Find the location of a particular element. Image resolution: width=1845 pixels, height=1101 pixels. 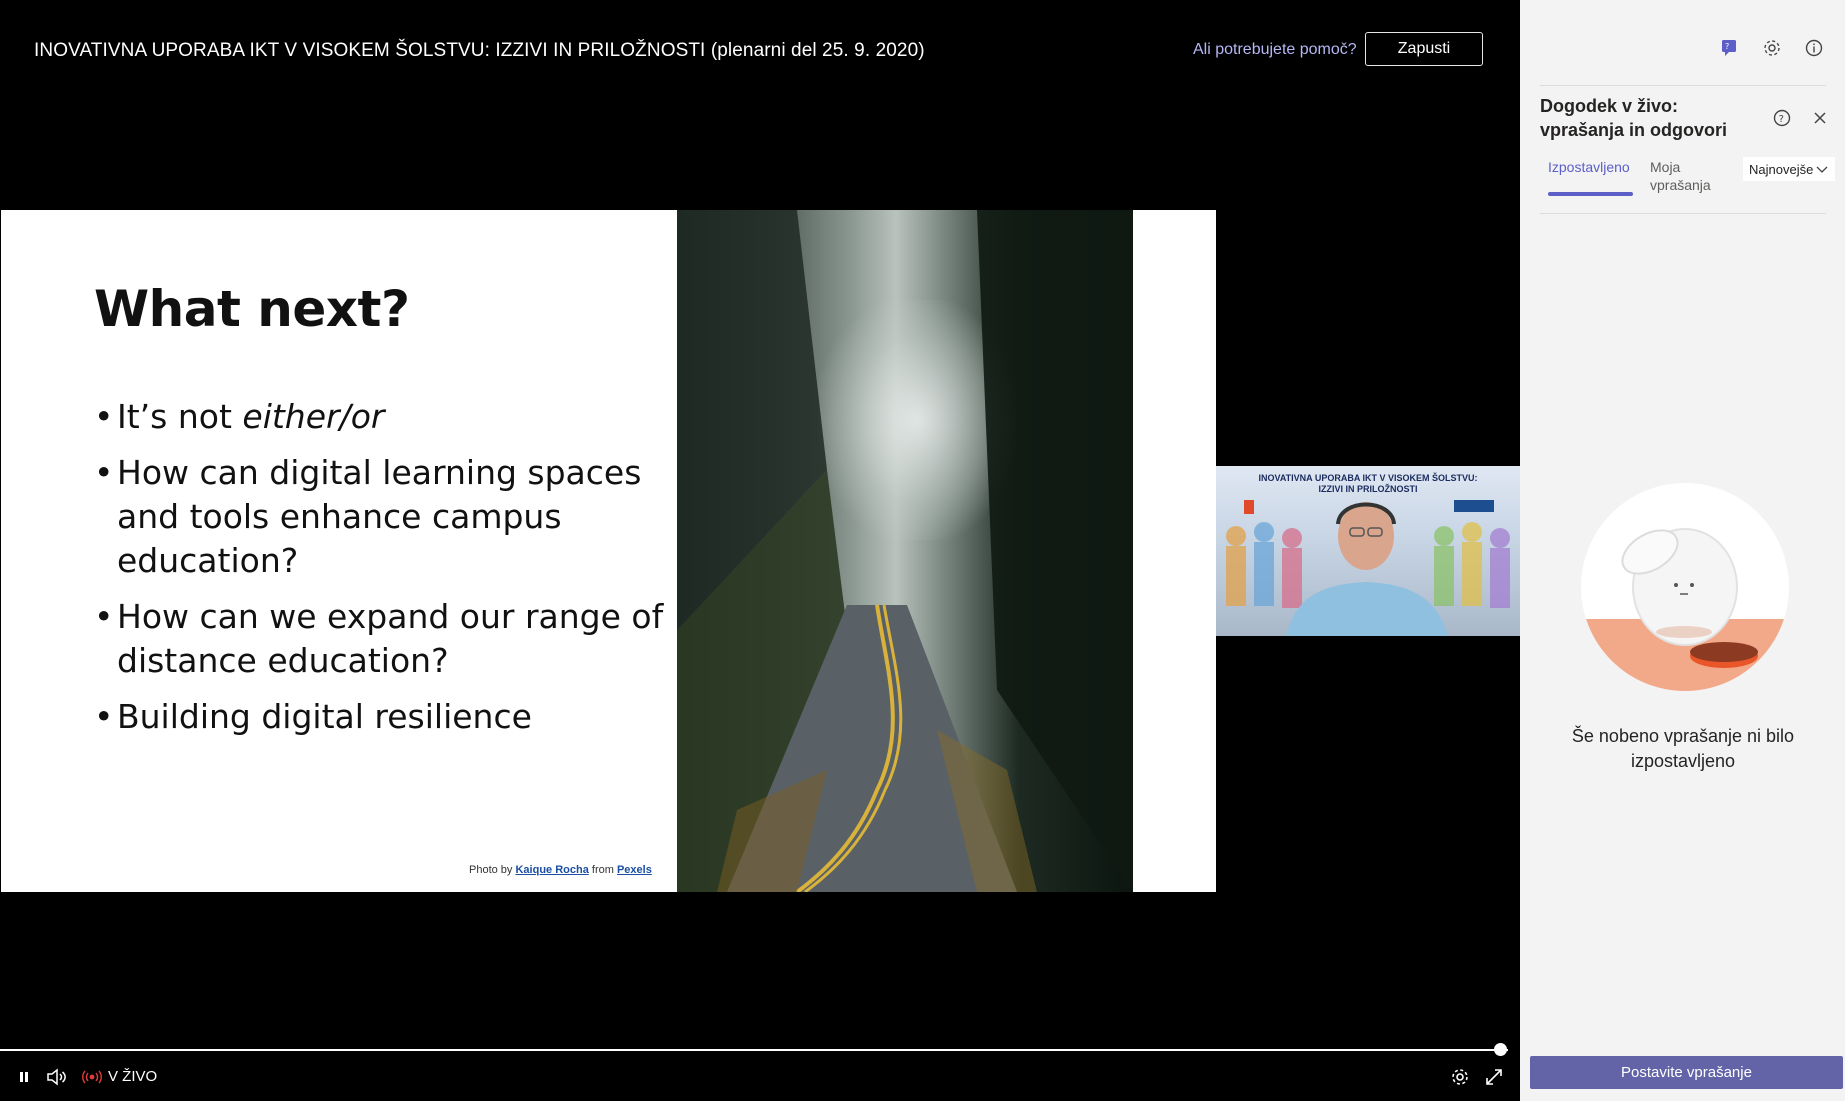

live-indicator-icon is located at coordinates (92, 1077).